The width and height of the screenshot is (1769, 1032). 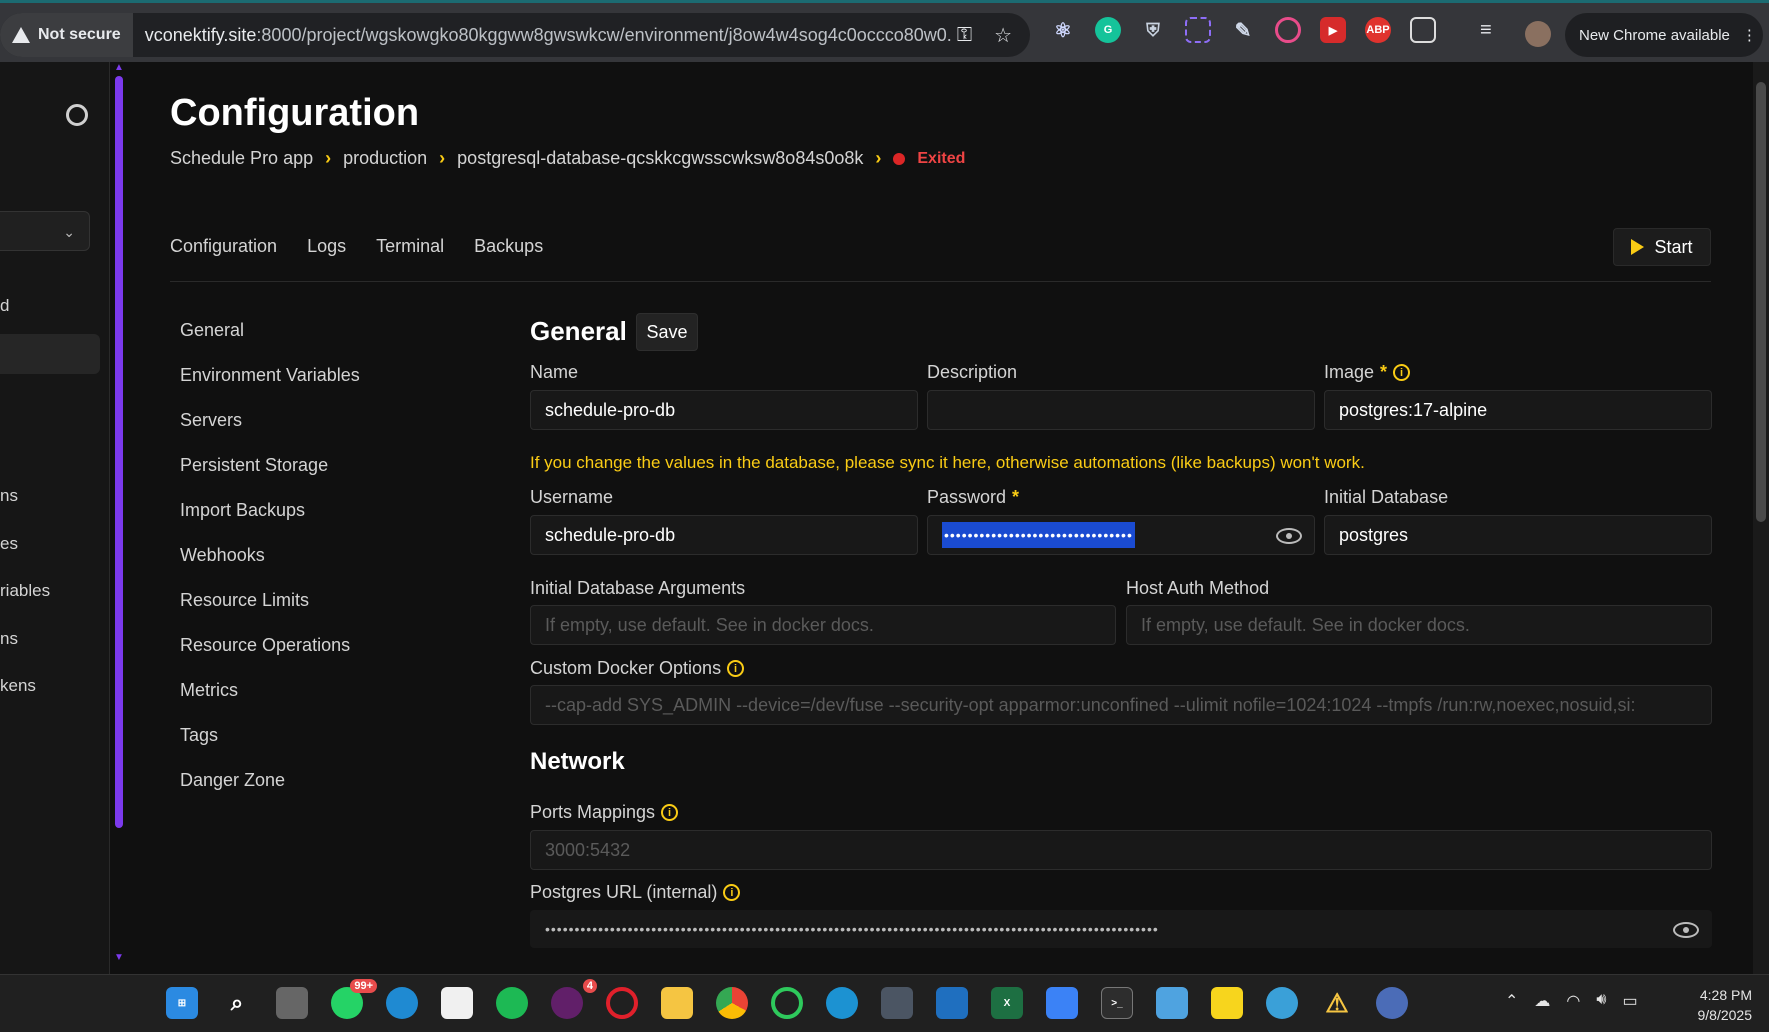 I want to click on breadcrumb-environment: production, so click(x=385, y=158).